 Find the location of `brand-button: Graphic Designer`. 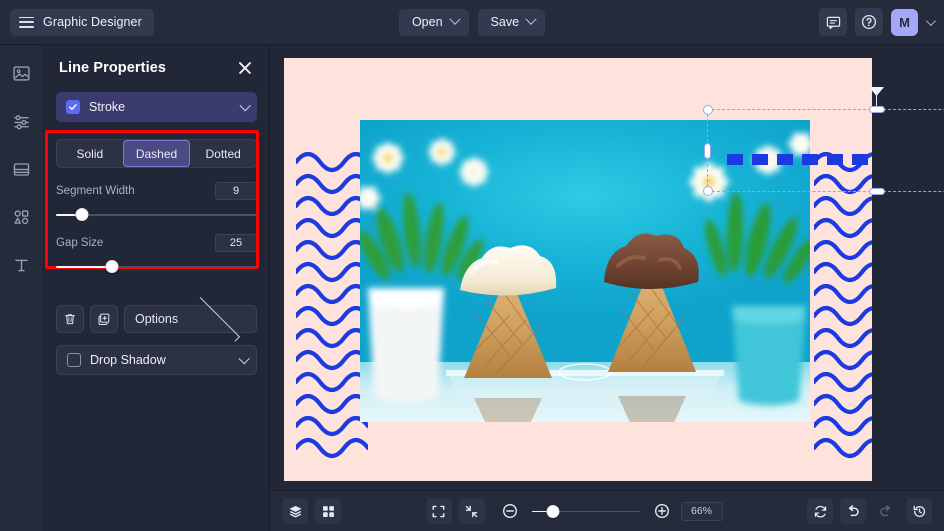

brand-button: Graphic Designer is located at coordinates (82, 22).